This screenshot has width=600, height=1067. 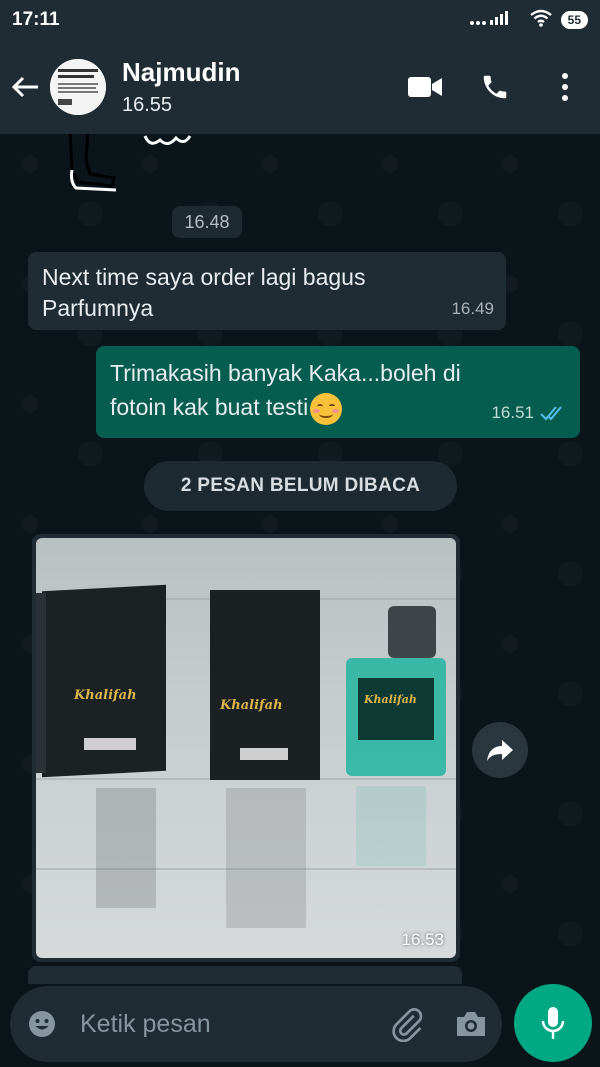 What do you see at coordinates (551, 413) in the screenshot?
I see `double-check-icon` at bounding box center [551, 413].